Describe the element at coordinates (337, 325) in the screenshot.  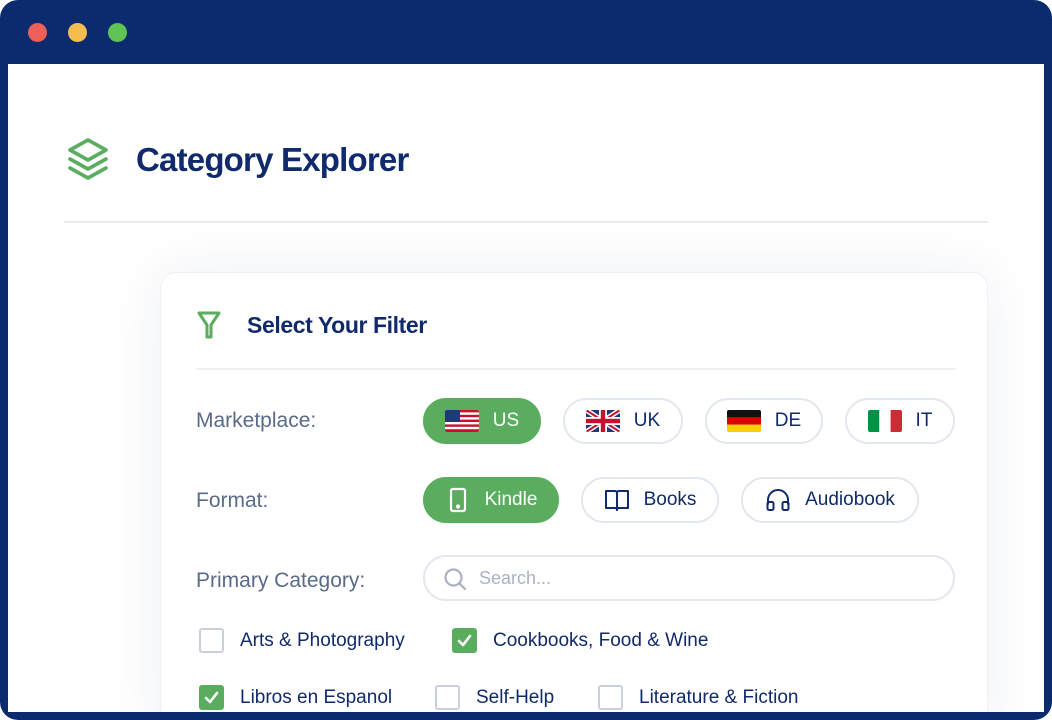
I see `filter-card-title: Select Your Filter` at that location.